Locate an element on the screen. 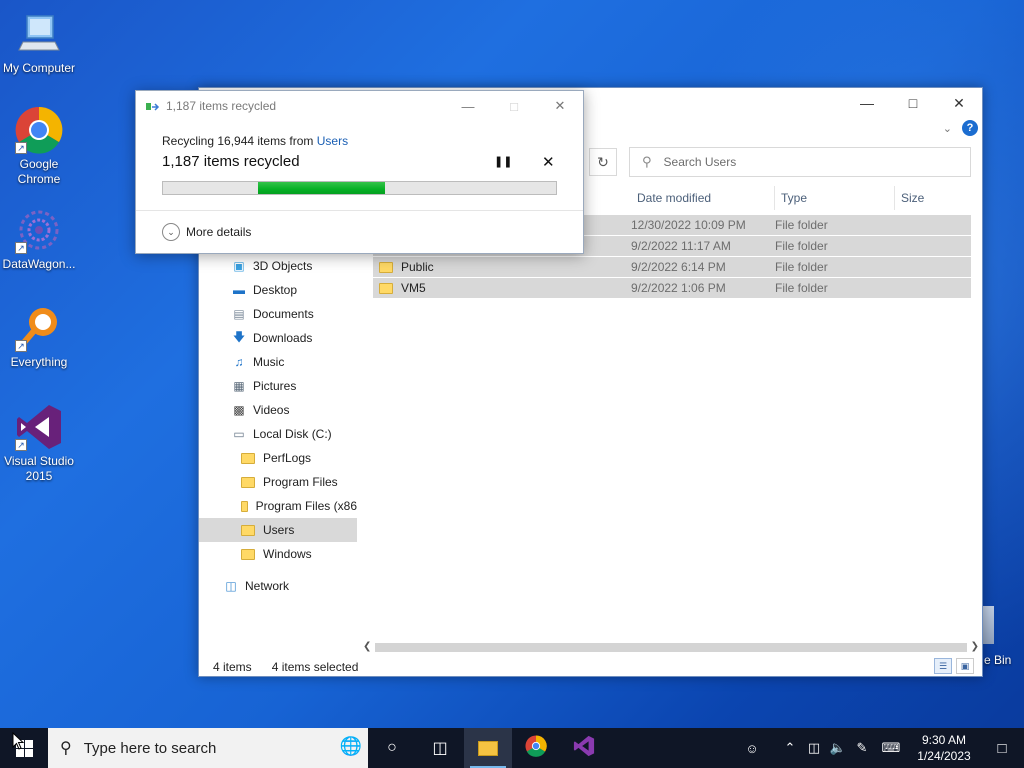 The width and height of the screenshot is (1024, 768). nav-item-downloads: 🡇 Downloads is located at coordinates (278, 338).